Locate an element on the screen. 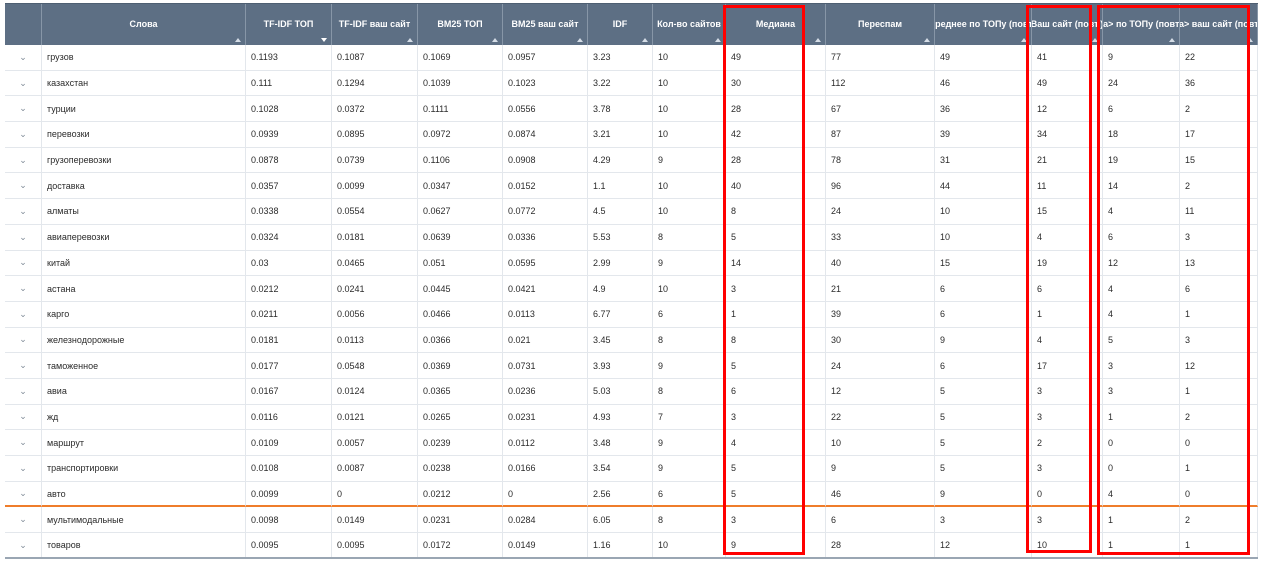 This screenshot has width=1265, height=561. cell-avg-top: 3 is located at coordinates (983, 520).